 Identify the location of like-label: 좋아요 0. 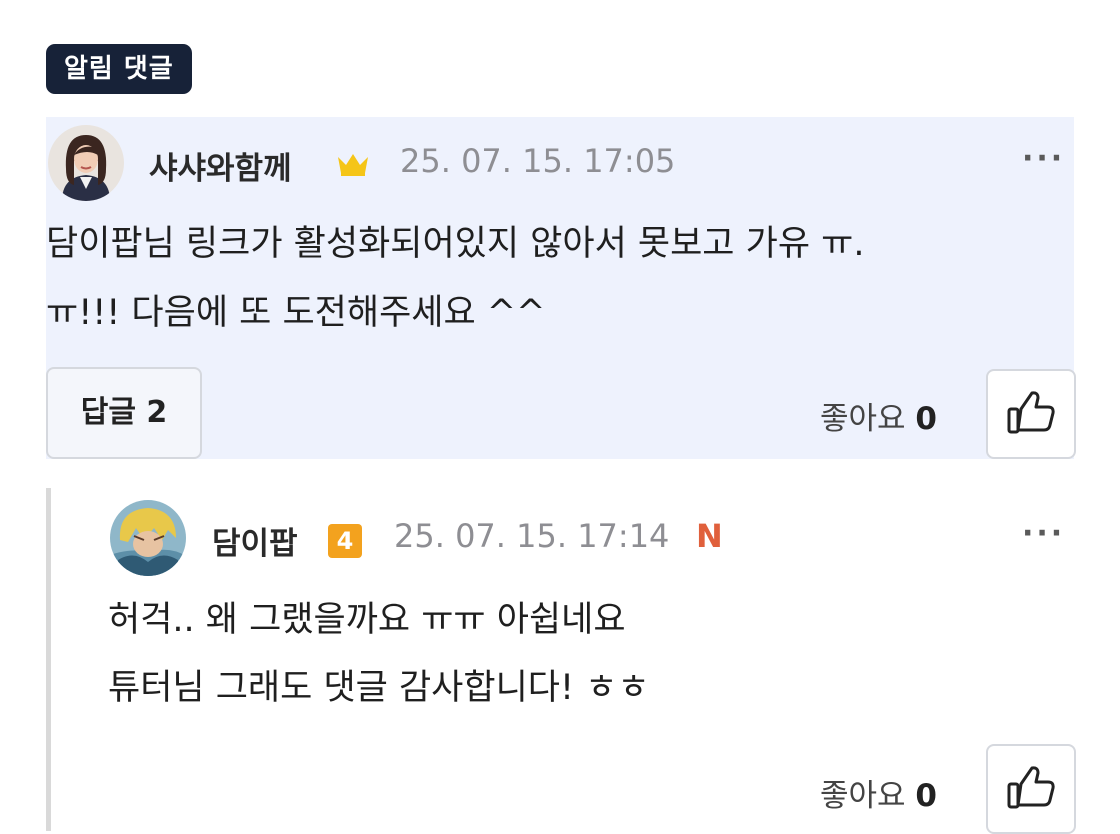
(878, 792).